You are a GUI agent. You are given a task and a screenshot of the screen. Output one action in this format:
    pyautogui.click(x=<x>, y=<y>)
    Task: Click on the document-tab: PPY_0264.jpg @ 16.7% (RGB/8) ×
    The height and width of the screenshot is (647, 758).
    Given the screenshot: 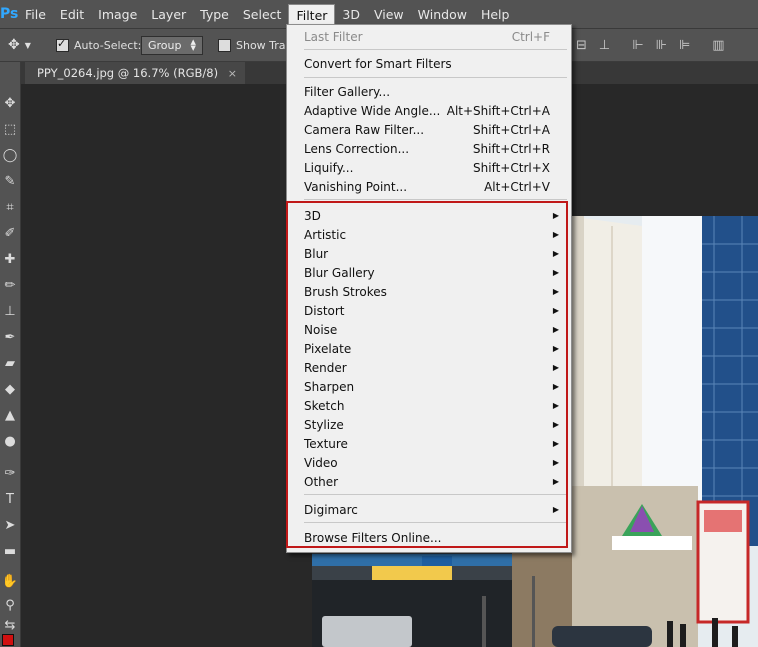 What is the action you would take?
    pyautogui.click(x=135, y=73)
    